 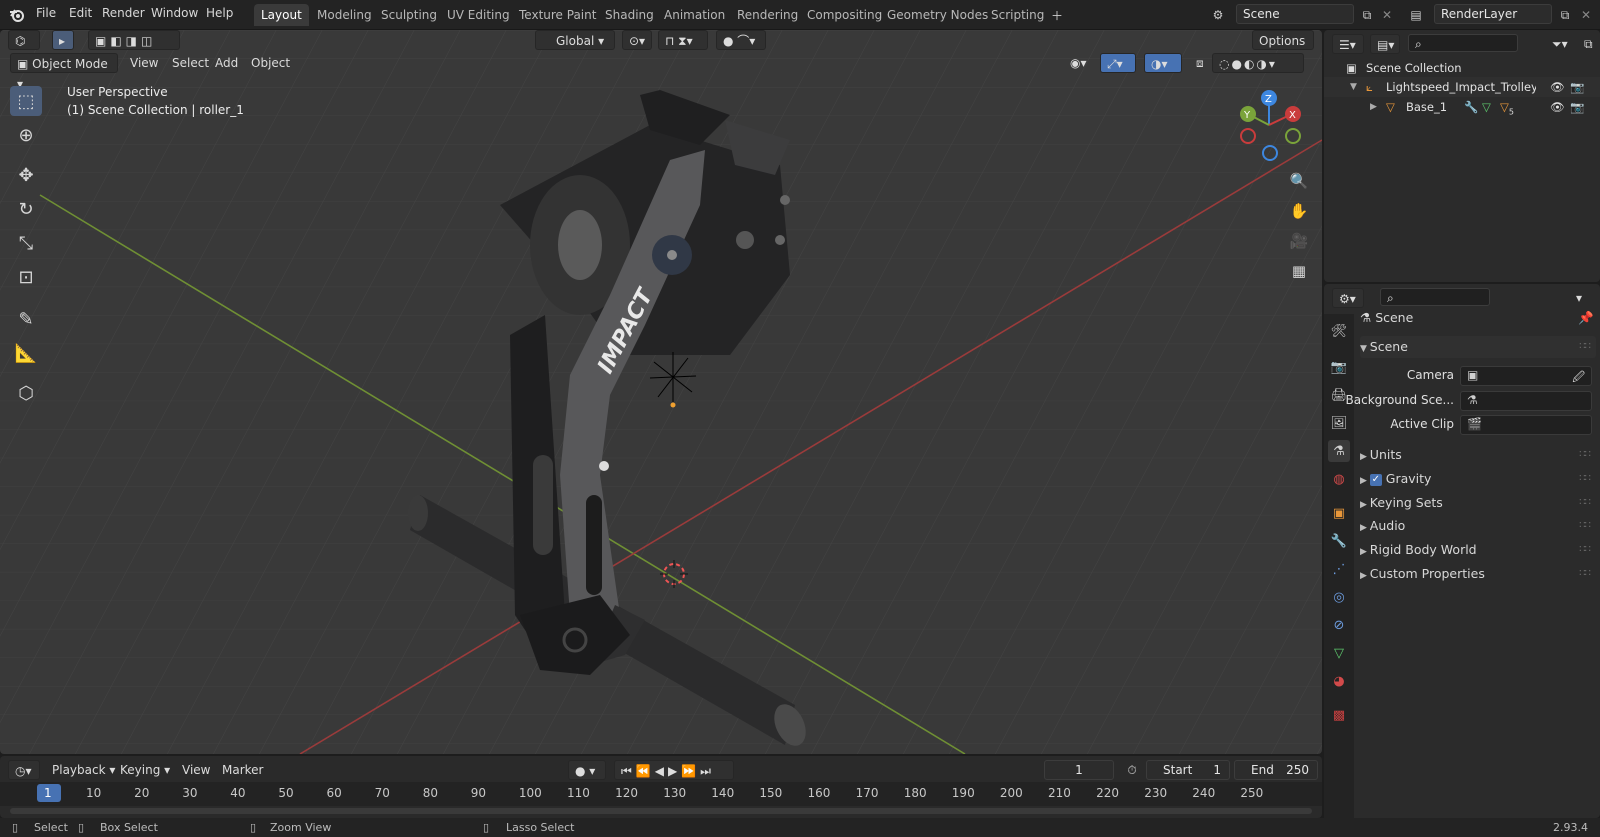 I want to click on overlays-toggle-icon: ◑▾, so click(x=1163, y=63).